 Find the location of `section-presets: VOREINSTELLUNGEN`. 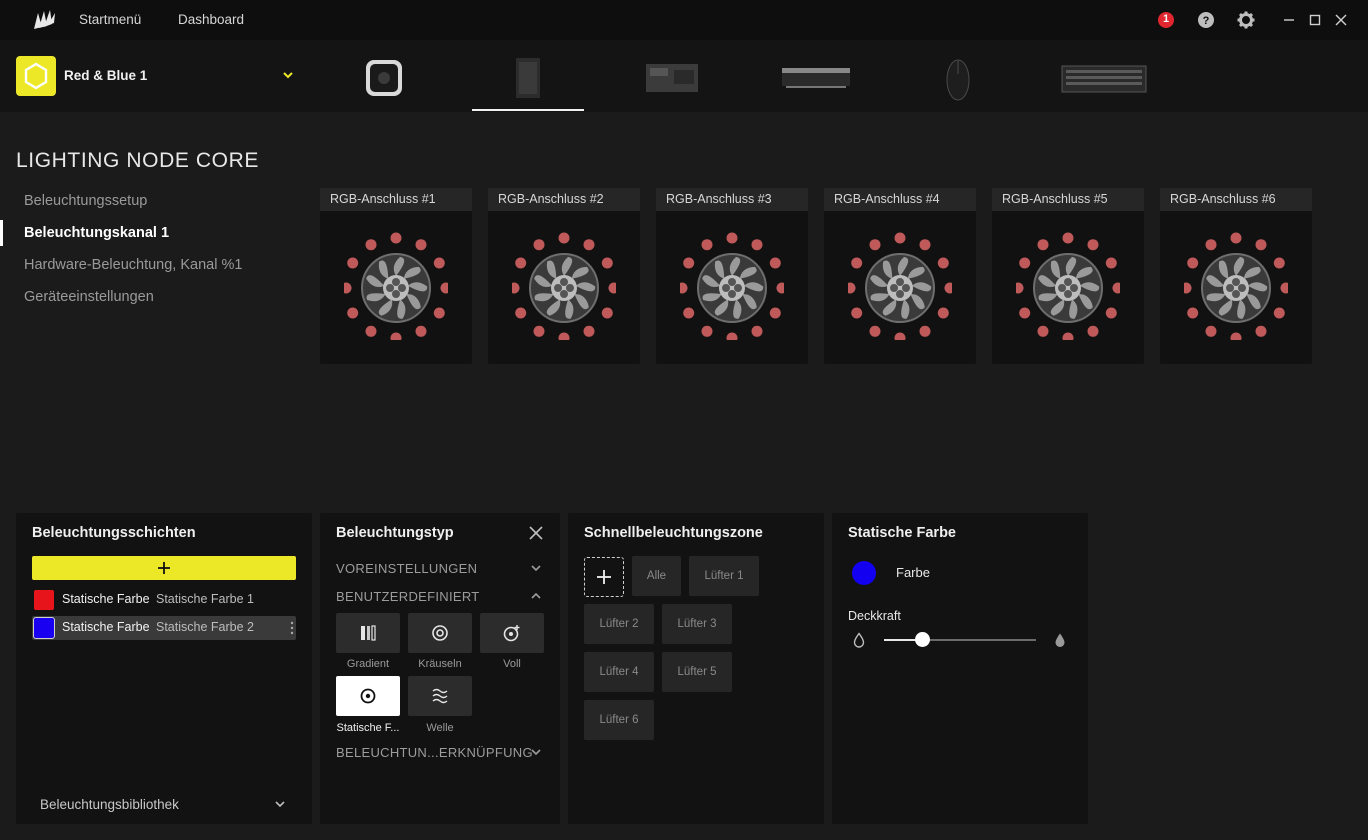

section-presets: VOREINSTELLUNGEN is located at coordinates (406, 568).